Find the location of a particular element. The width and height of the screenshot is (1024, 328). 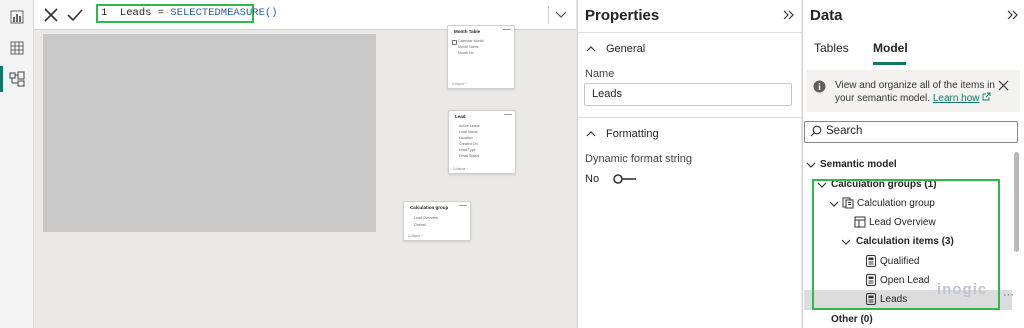

properties-title: Properties is located at coordinates (622, 15).